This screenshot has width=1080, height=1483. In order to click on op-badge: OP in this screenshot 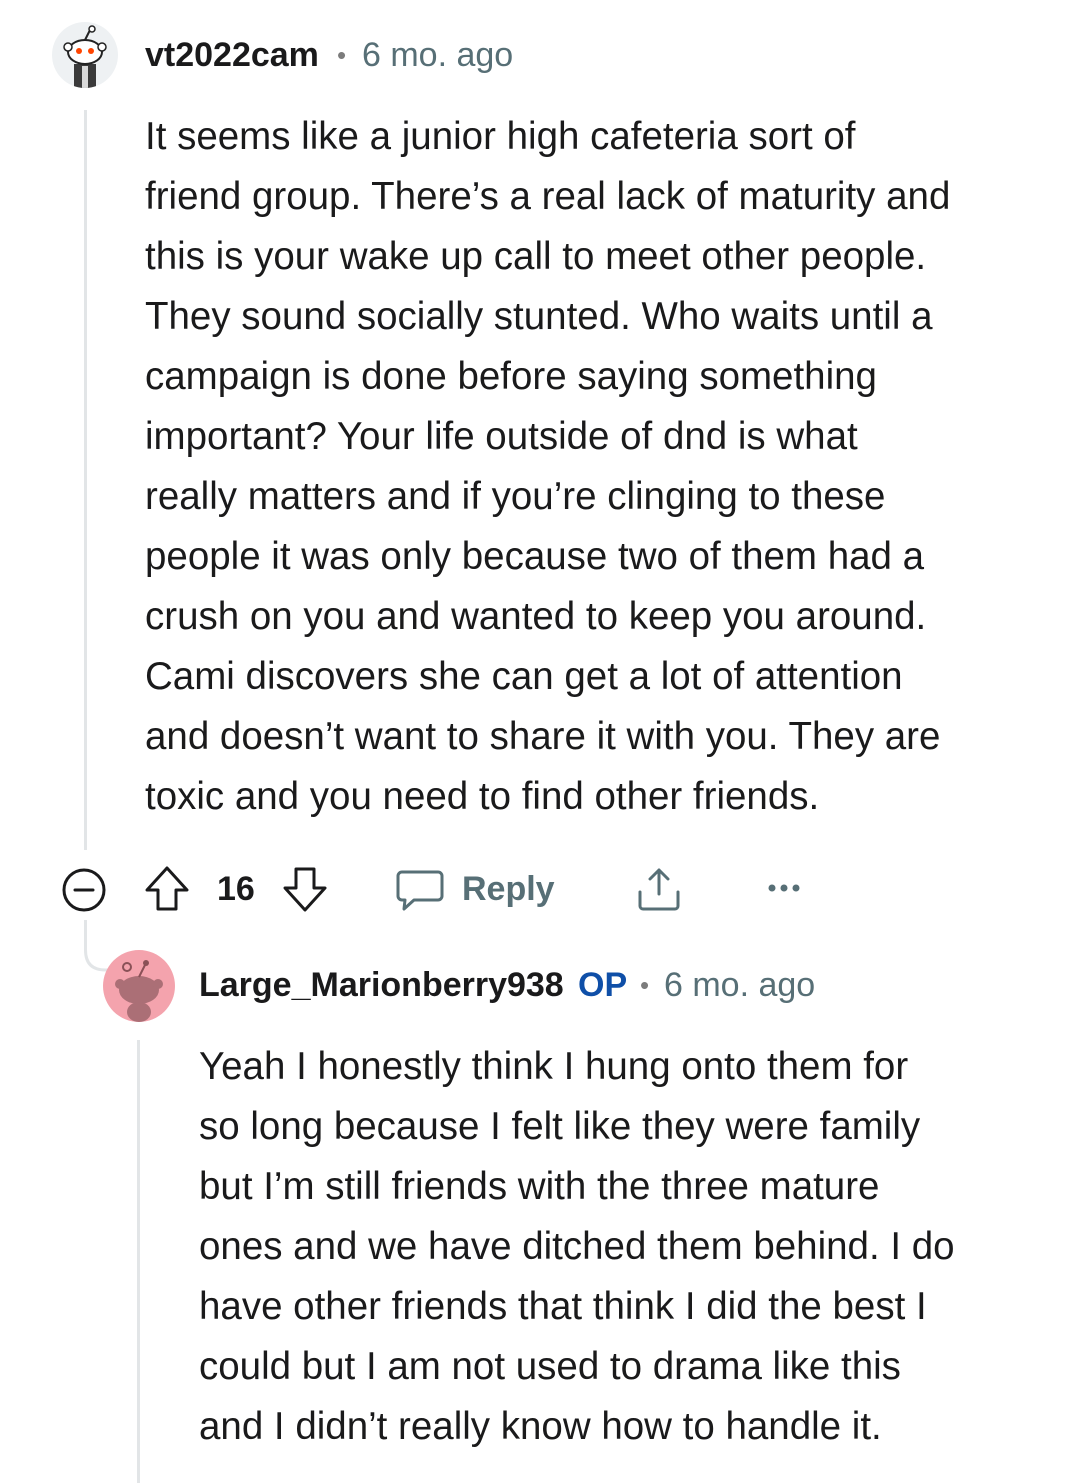, I will do `click(603, 985)`.